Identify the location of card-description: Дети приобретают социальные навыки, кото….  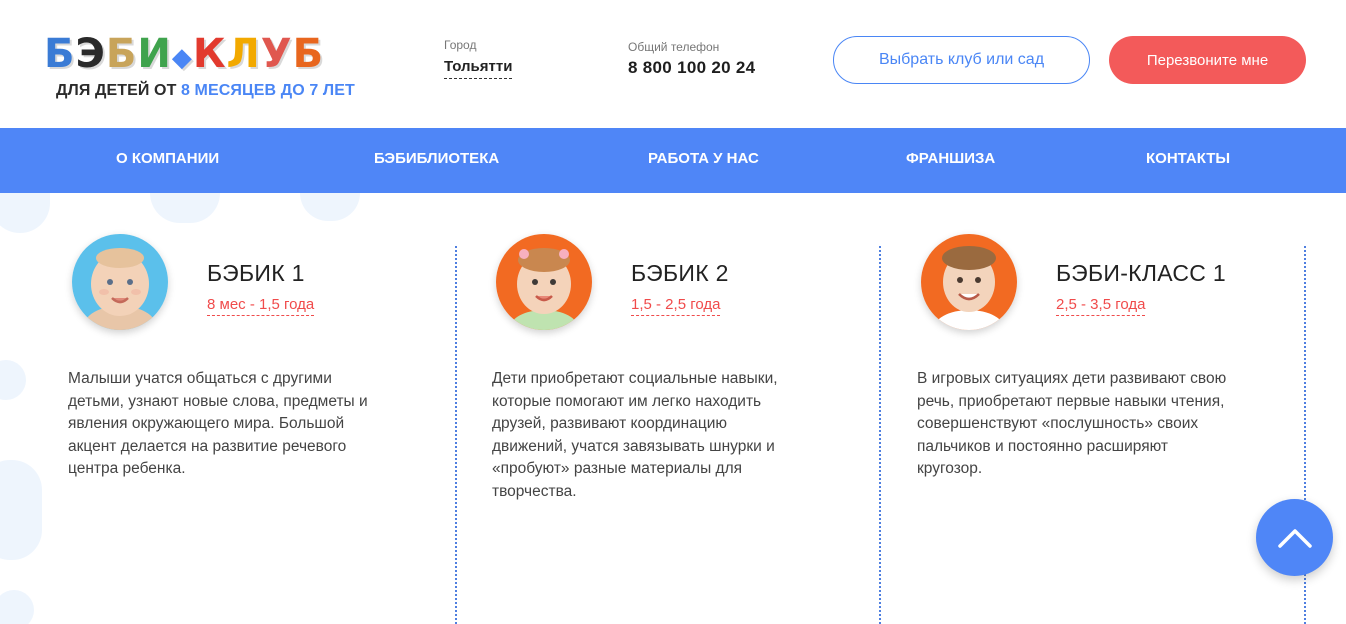
(635, 435).